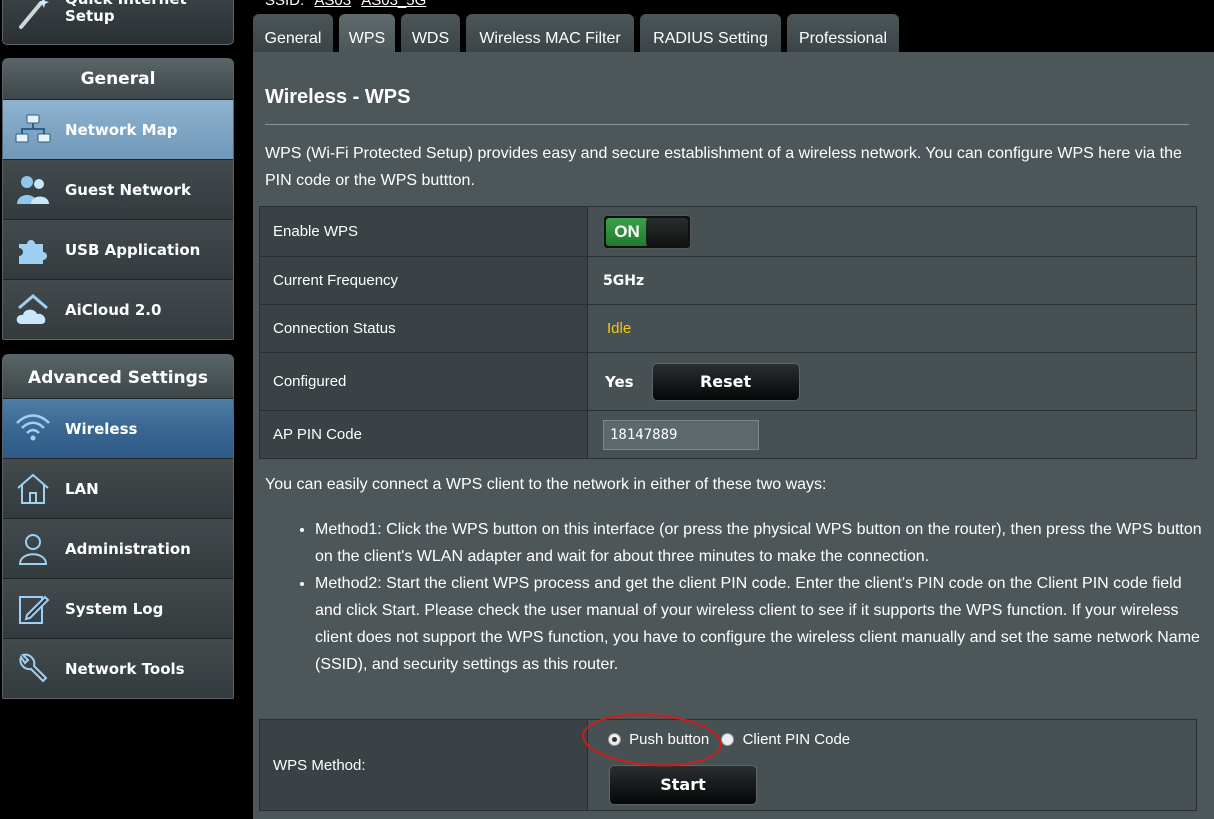 The width and height of the screenshot is (1214, 819). I want to click on quick-setup-label-2: Setup, so click(90, 16).